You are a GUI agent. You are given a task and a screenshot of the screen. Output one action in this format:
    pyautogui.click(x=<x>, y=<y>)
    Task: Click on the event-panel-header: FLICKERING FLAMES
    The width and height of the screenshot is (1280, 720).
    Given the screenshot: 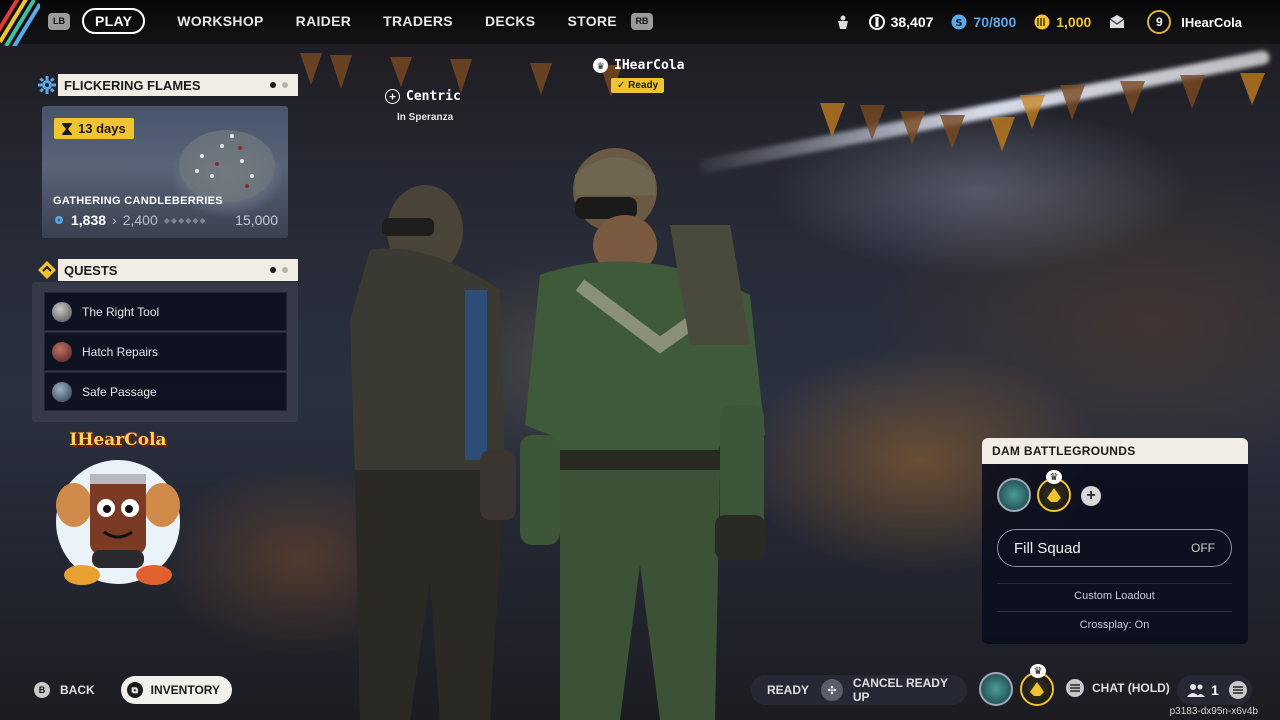 What is the action you would take?
    pyautogui.click(x=167, y=85)
    